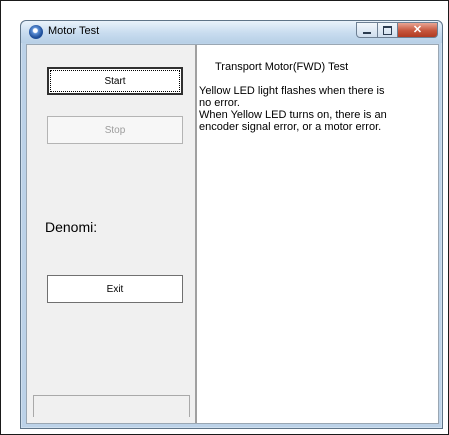 This screenshot has height=435, width=449. I want to click on stop-button: Stop, so click(115, 130).